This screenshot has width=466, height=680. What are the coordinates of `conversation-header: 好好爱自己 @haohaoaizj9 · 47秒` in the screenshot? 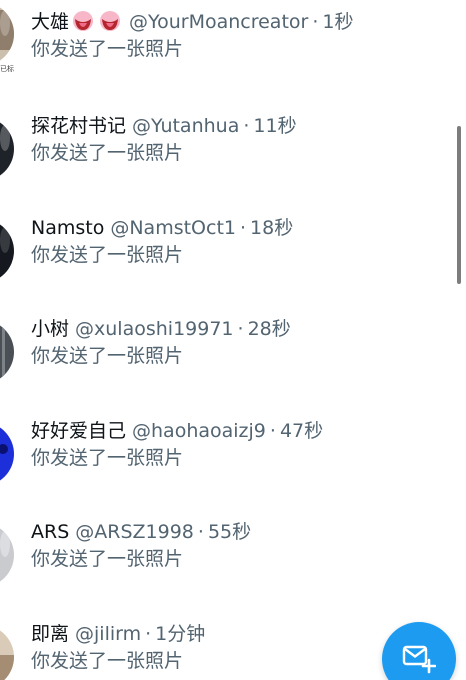 It's located at (177, 431).